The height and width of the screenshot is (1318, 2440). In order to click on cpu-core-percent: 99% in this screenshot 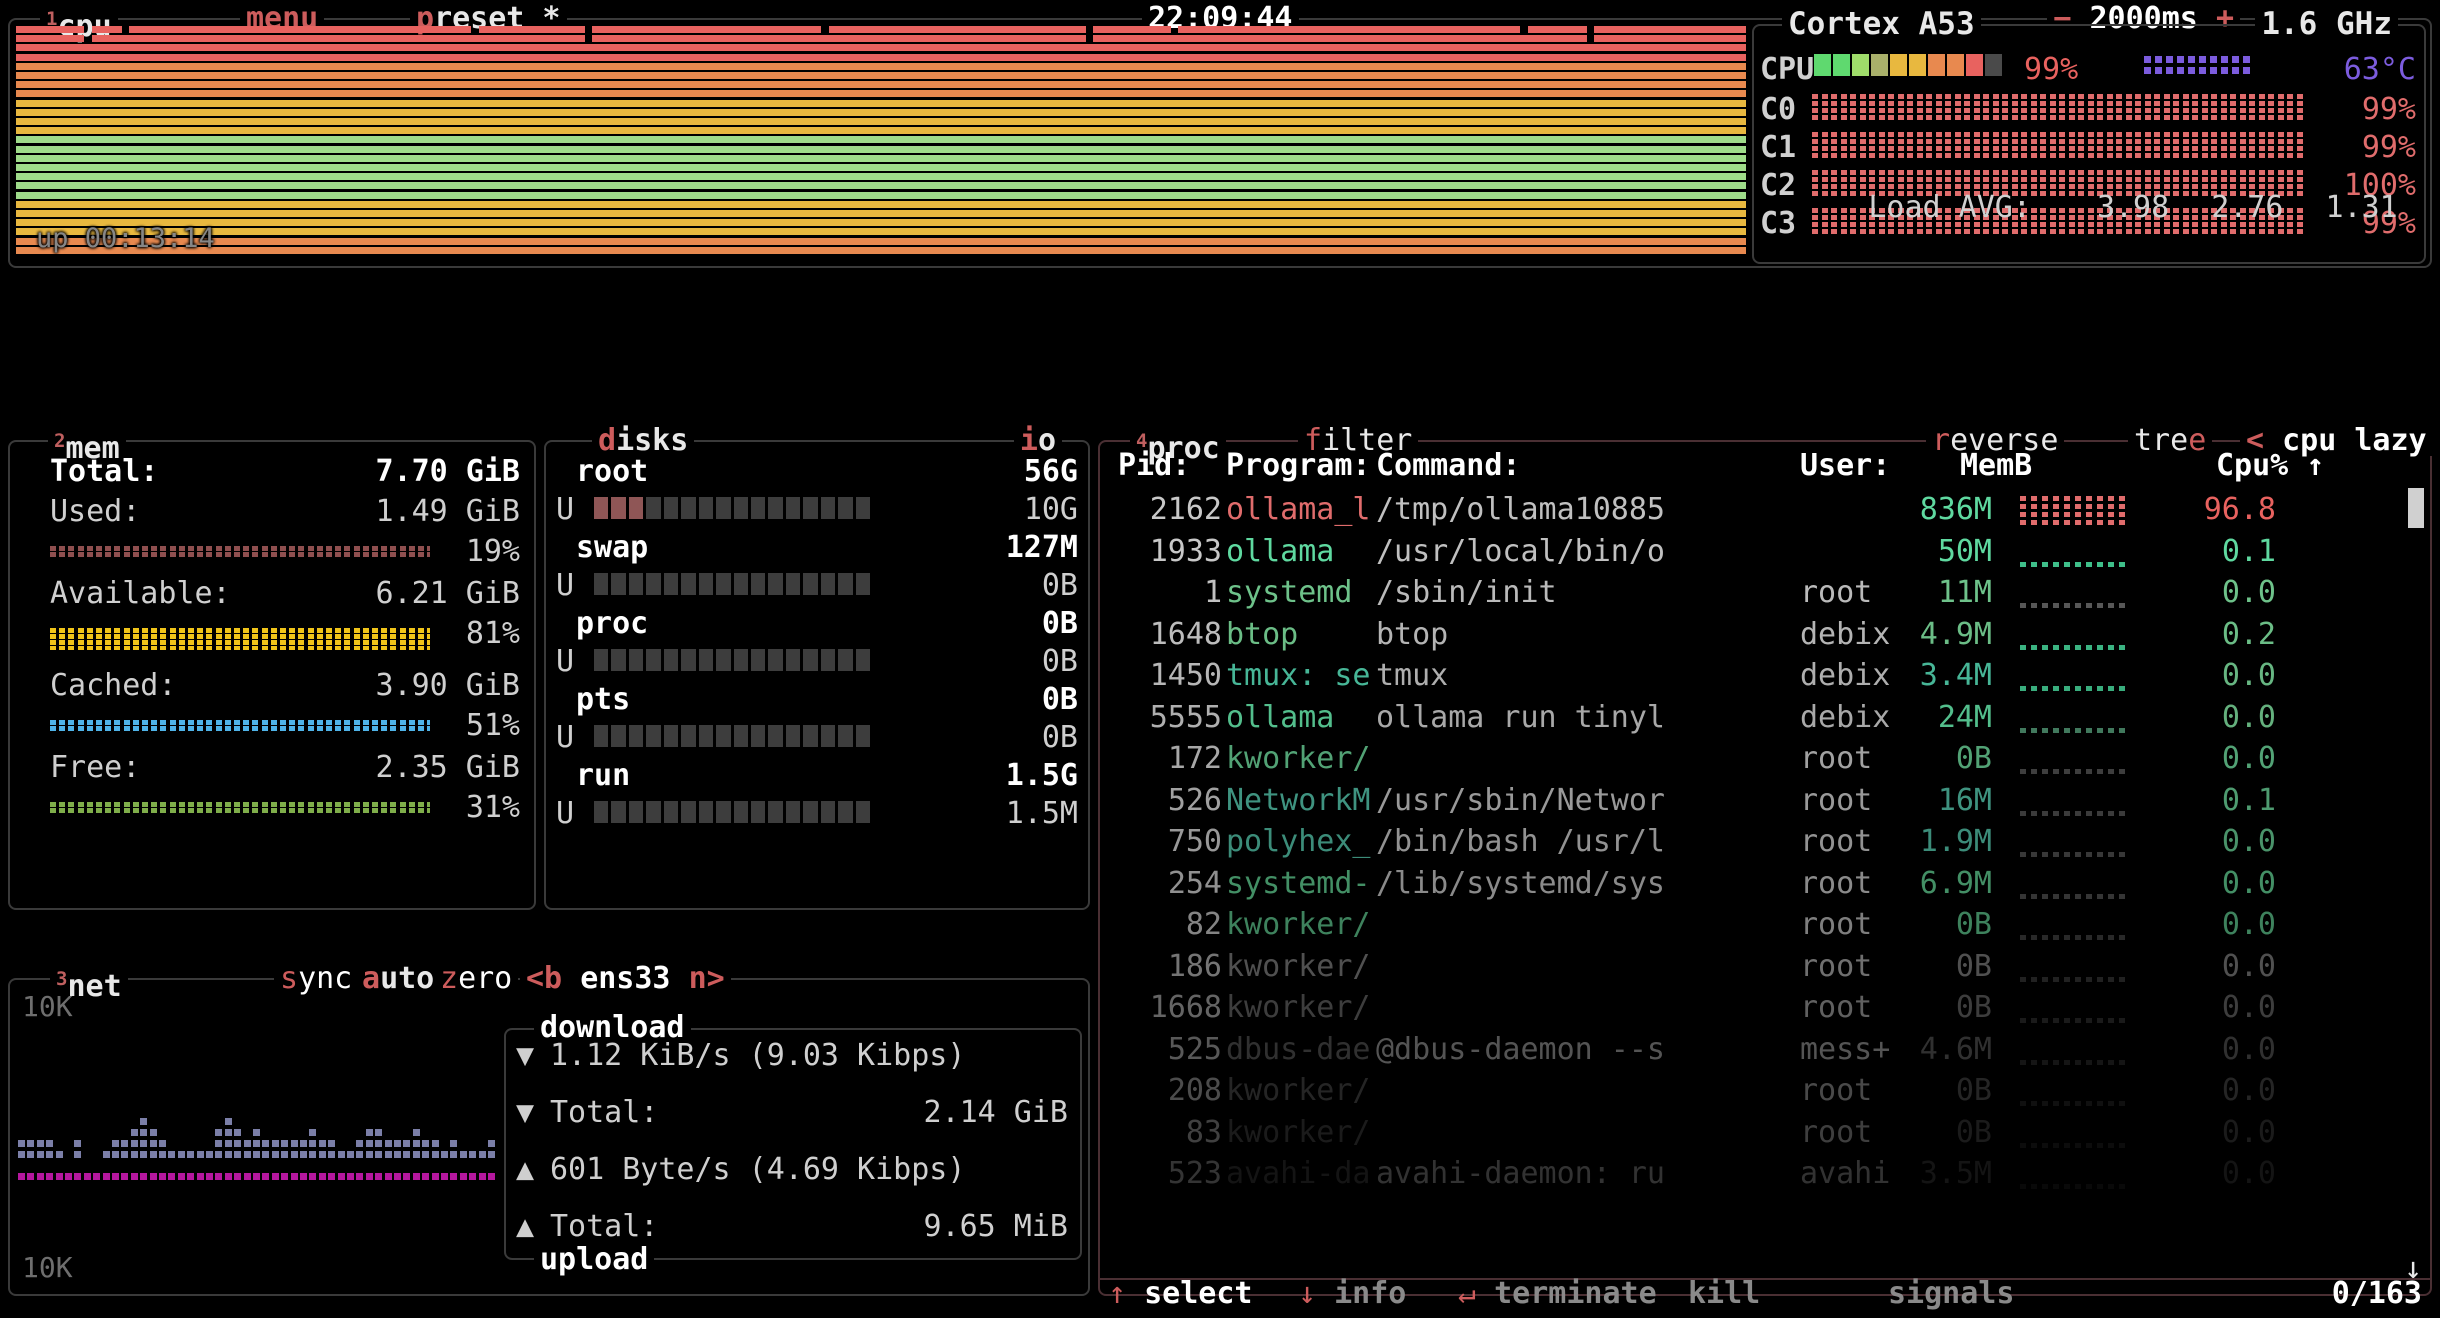, I will do `click(2388, 109)`.